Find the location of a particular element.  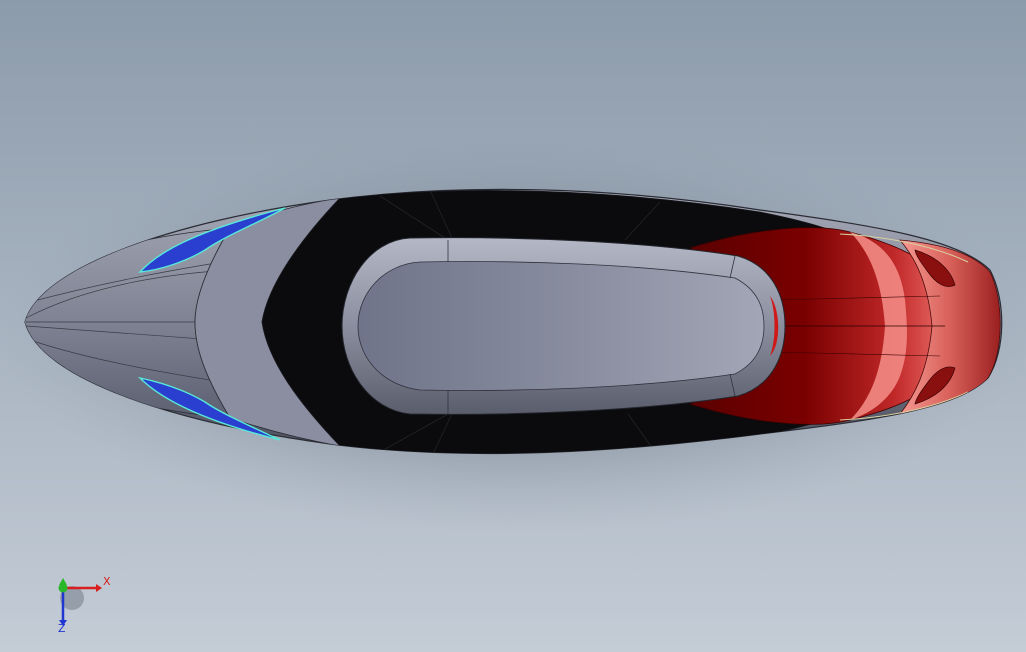

heel-pad-top-surface is located at coordinates (561, 326).